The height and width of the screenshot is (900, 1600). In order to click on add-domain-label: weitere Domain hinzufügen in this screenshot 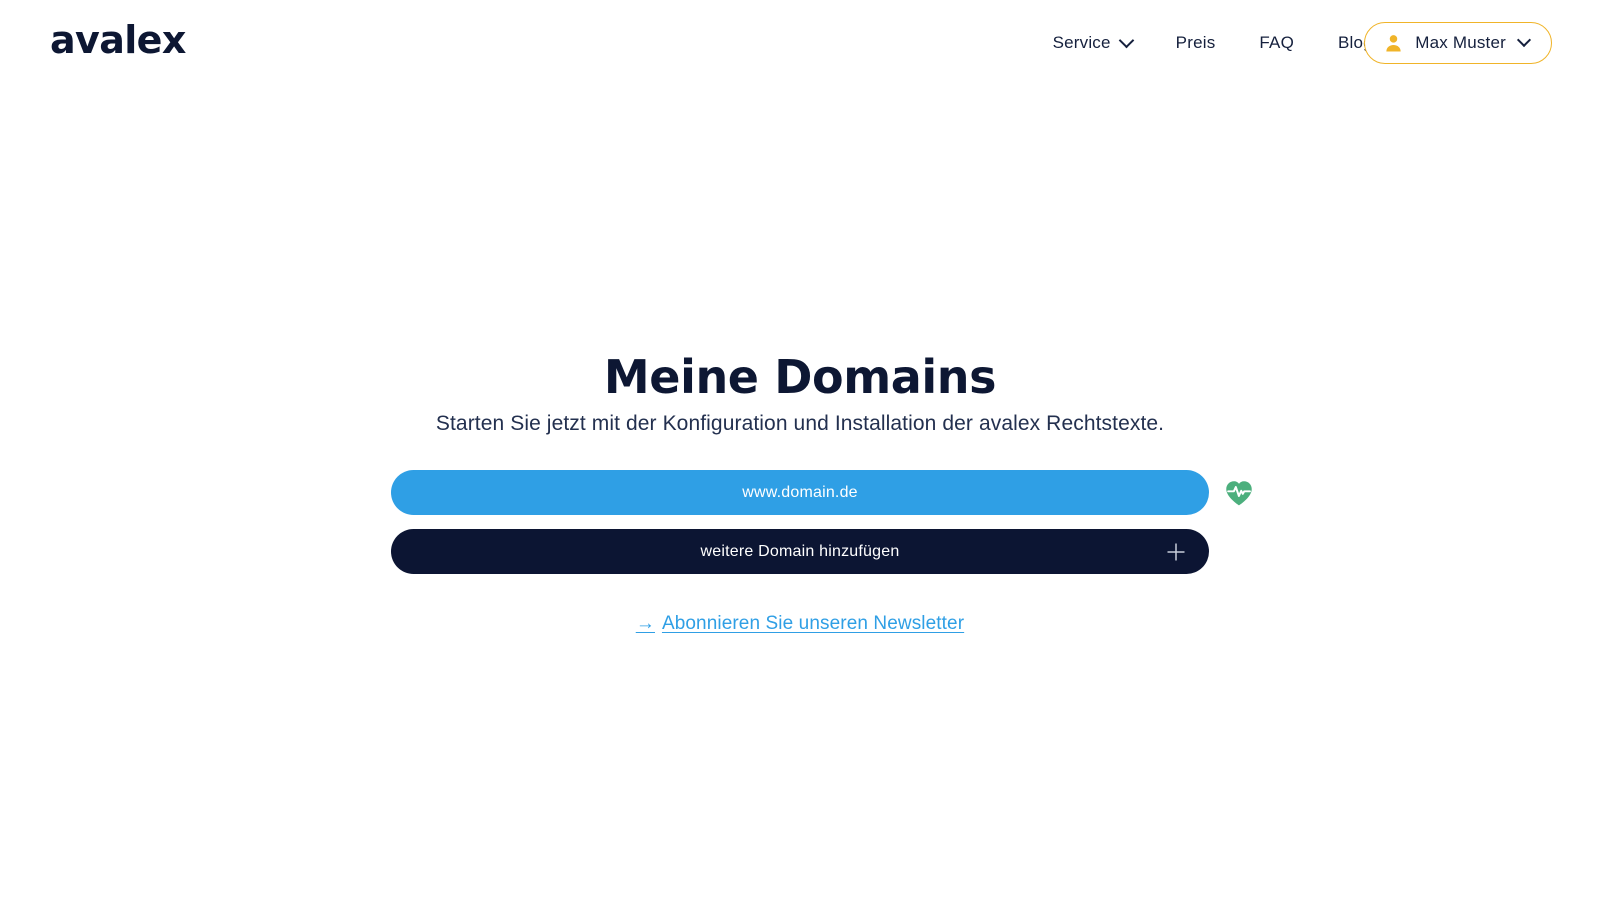, I will do `click(800, 551)`.